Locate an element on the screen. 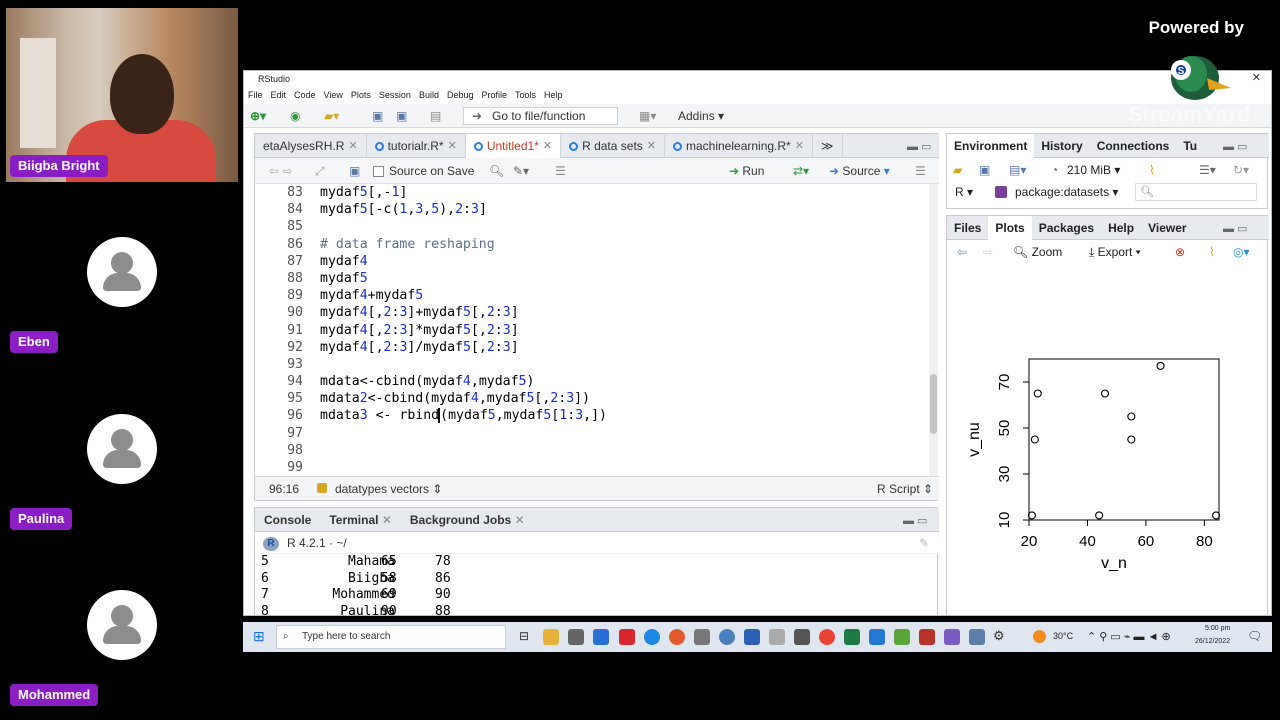  code-line: 89 mydaf4+mydaf5 is located at coordinates (597, 295).